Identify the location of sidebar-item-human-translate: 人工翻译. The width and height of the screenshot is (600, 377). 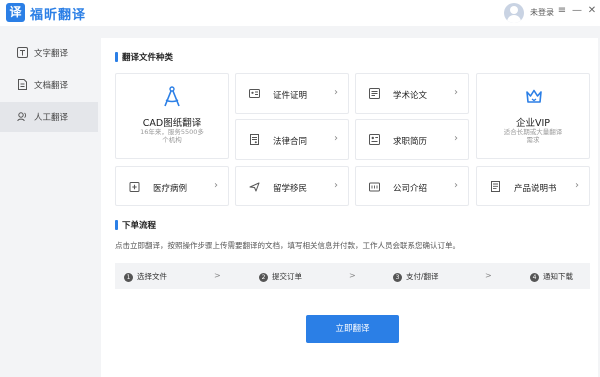
(49, 117).